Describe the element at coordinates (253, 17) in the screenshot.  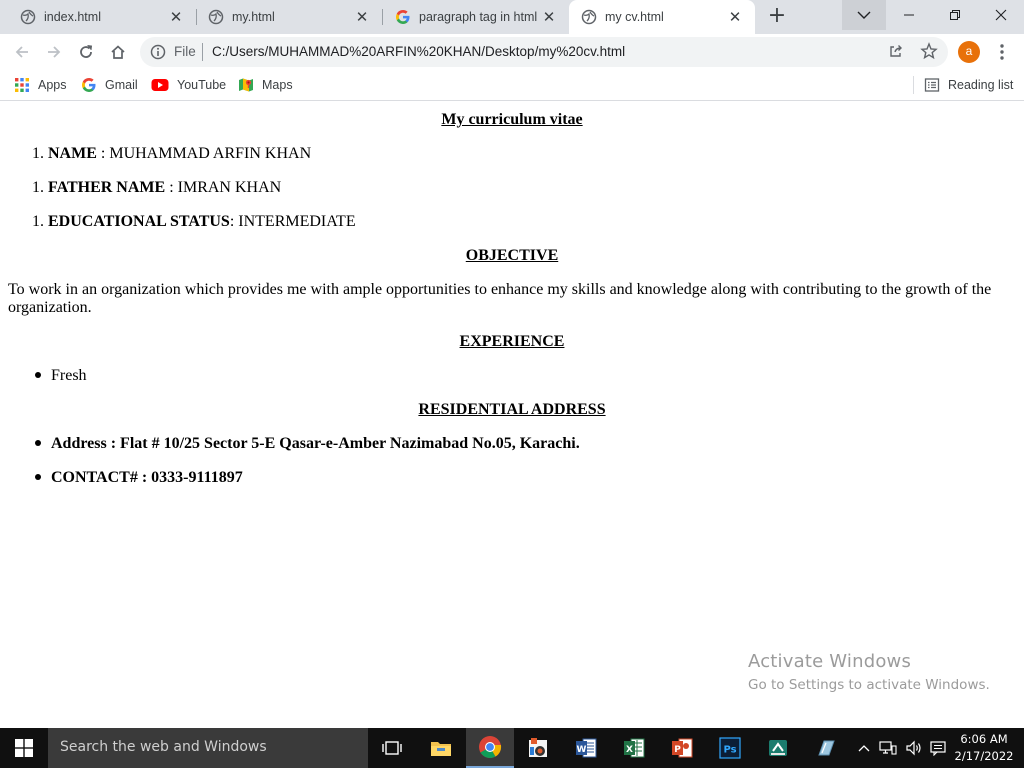
I see `tab-title: my.html` at that location.